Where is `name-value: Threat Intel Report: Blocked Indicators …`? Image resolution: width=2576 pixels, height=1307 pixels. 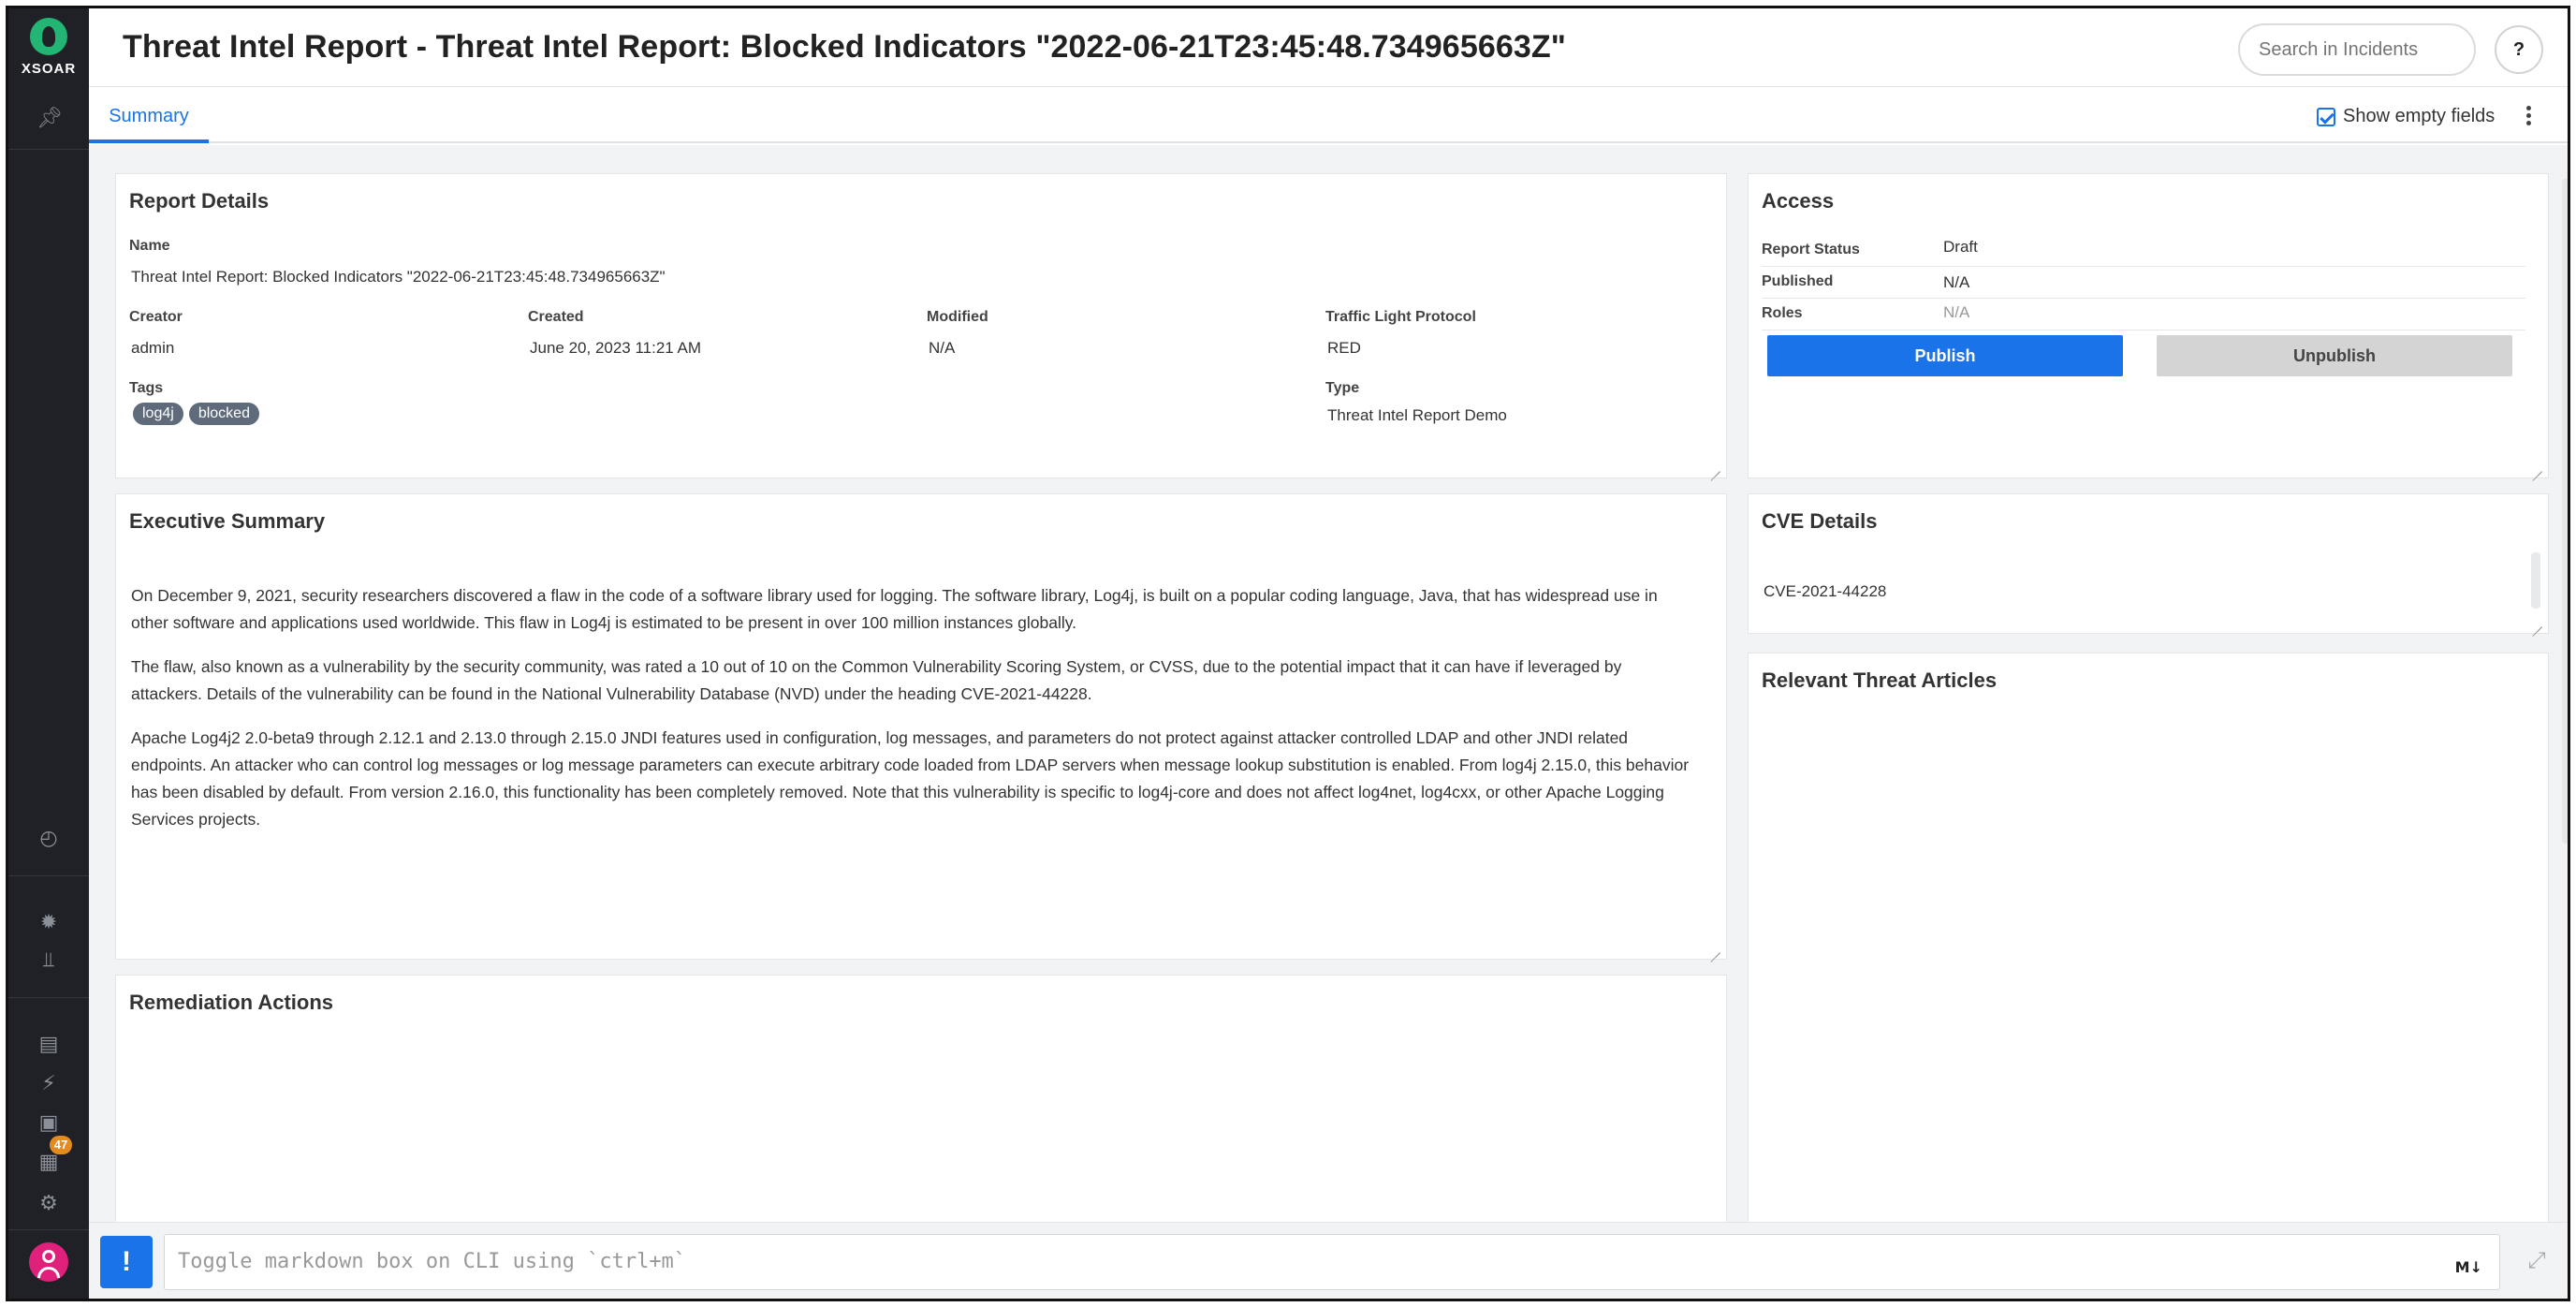 name-value: Threat Intel Report: Blocked Indicators … is located at coordinates (398, 277).